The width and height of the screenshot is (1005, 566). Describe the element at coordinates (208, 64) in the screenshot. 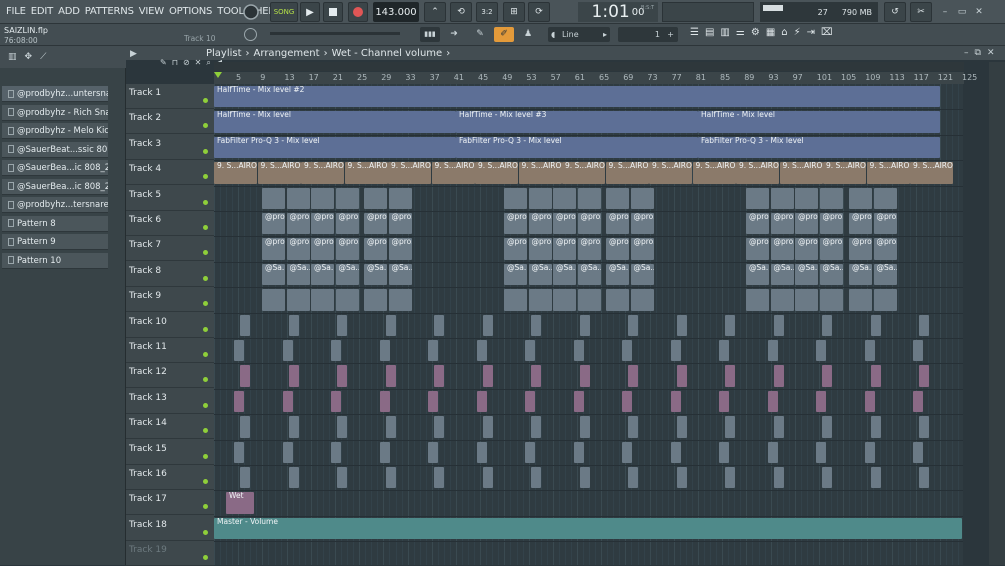

I see `zoom-tool-icon: ⌕` at that location.